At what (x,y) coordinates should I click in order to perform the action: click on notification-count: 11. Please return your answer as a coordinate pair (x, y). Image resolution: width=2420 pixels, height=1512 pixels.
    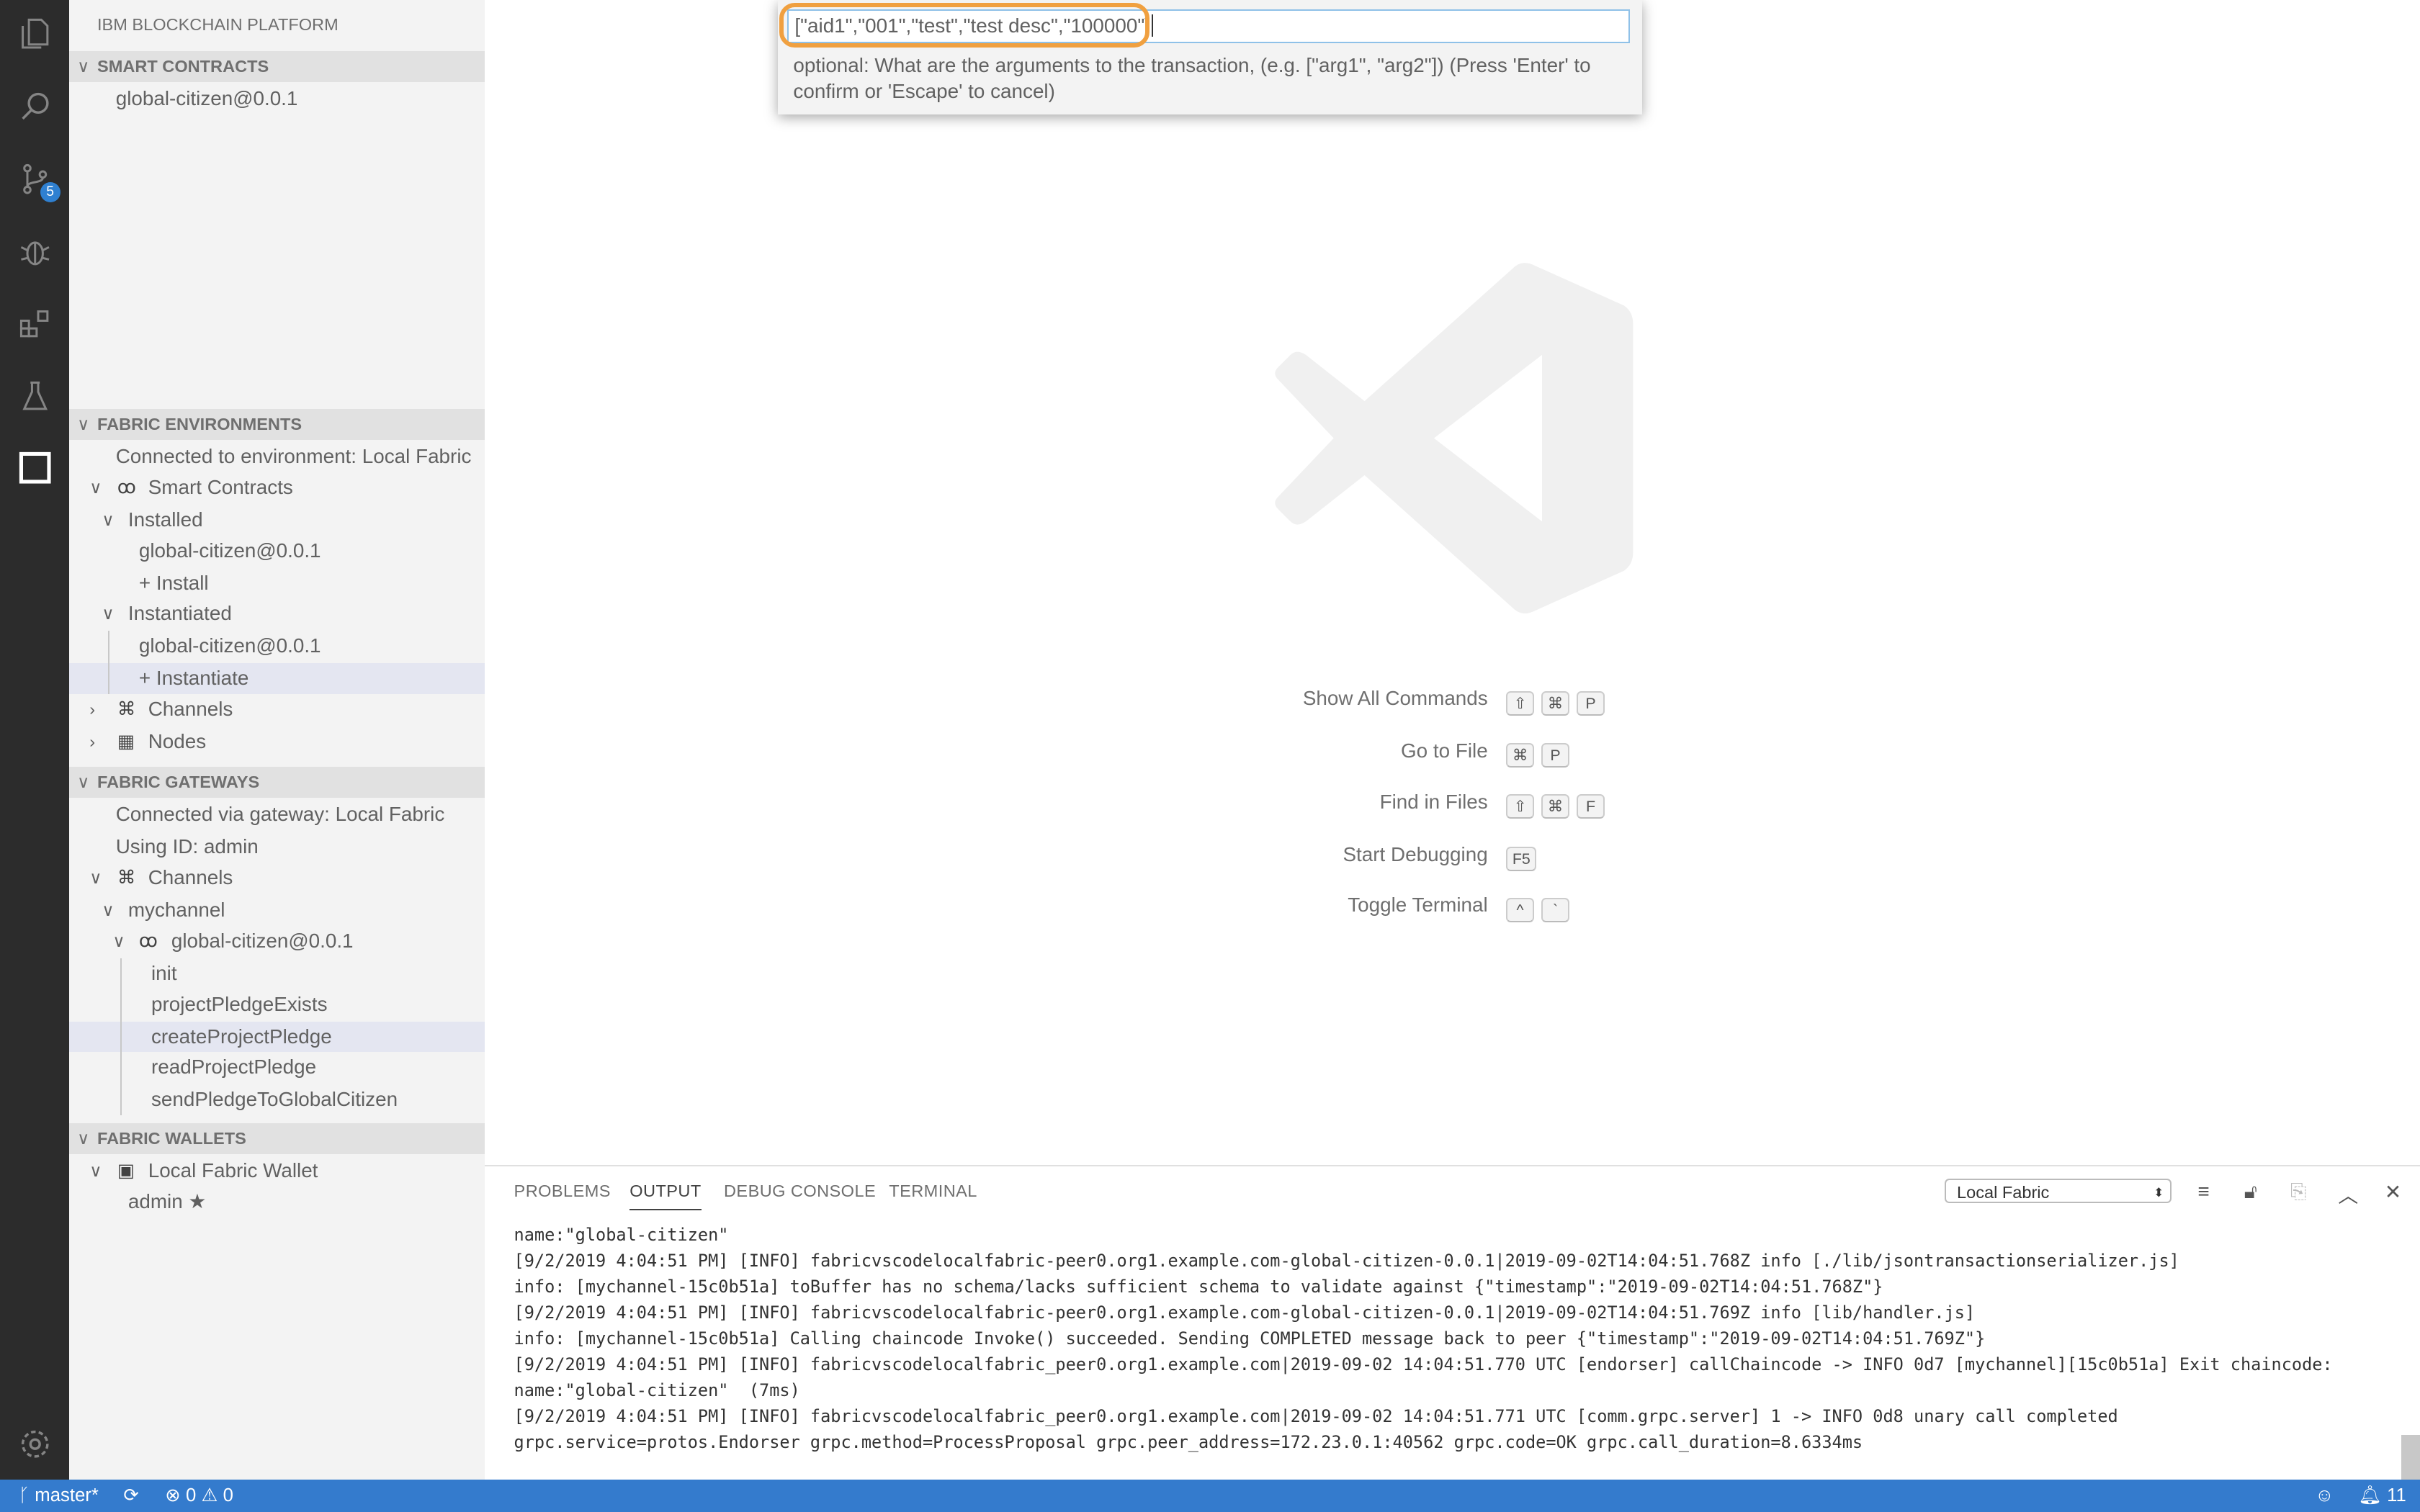
    Looking at the image, I should click on (2396, 1495).